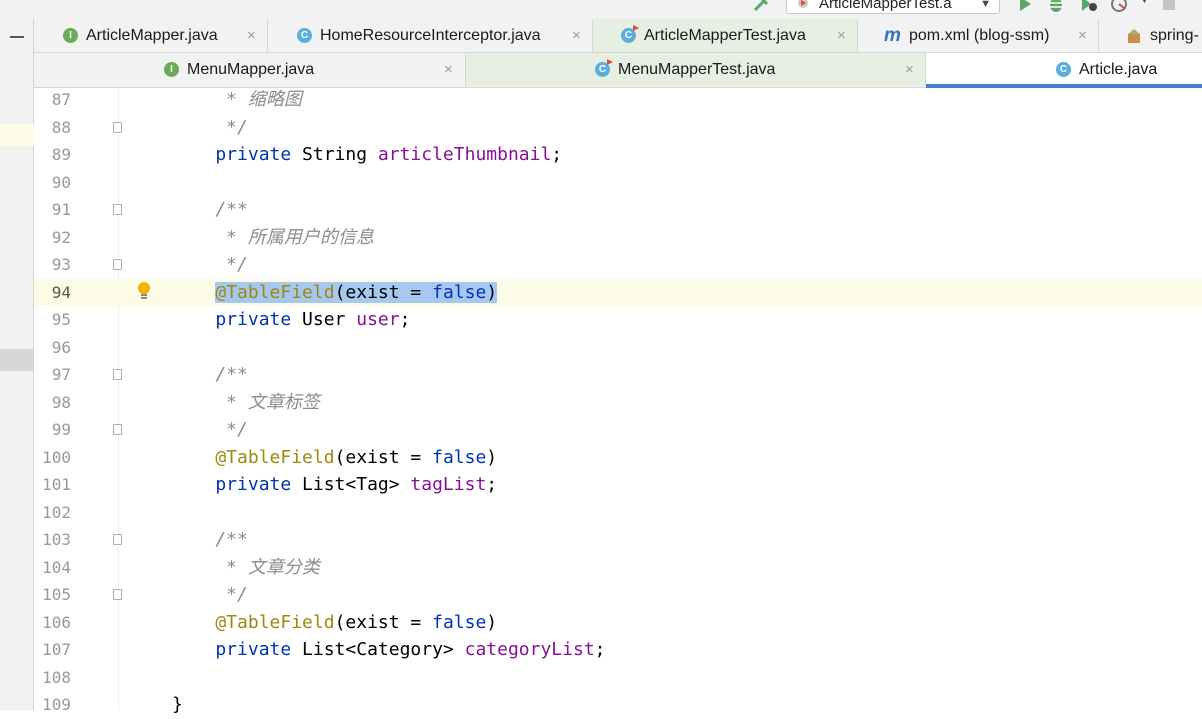 Image resolution: width=1202 pixels, height=719 pixels. What do you see at coordinates (725, 35) in the screenshot?
I see `tab-article-mapper-test: C ArticleMapperTest.java ×` at bounding box center [725, 35].